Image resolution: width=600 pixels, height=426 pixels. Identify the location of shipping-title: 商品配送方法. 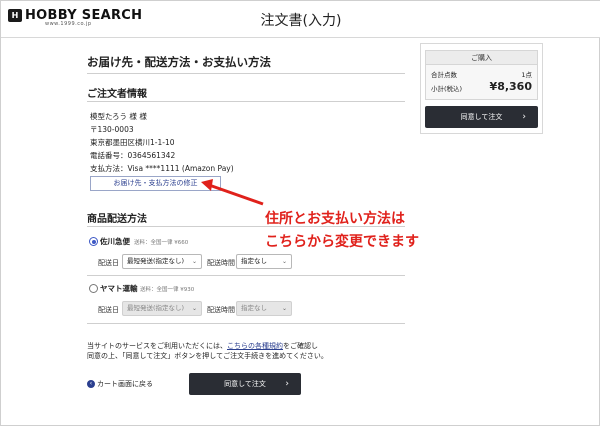
(117, 219).